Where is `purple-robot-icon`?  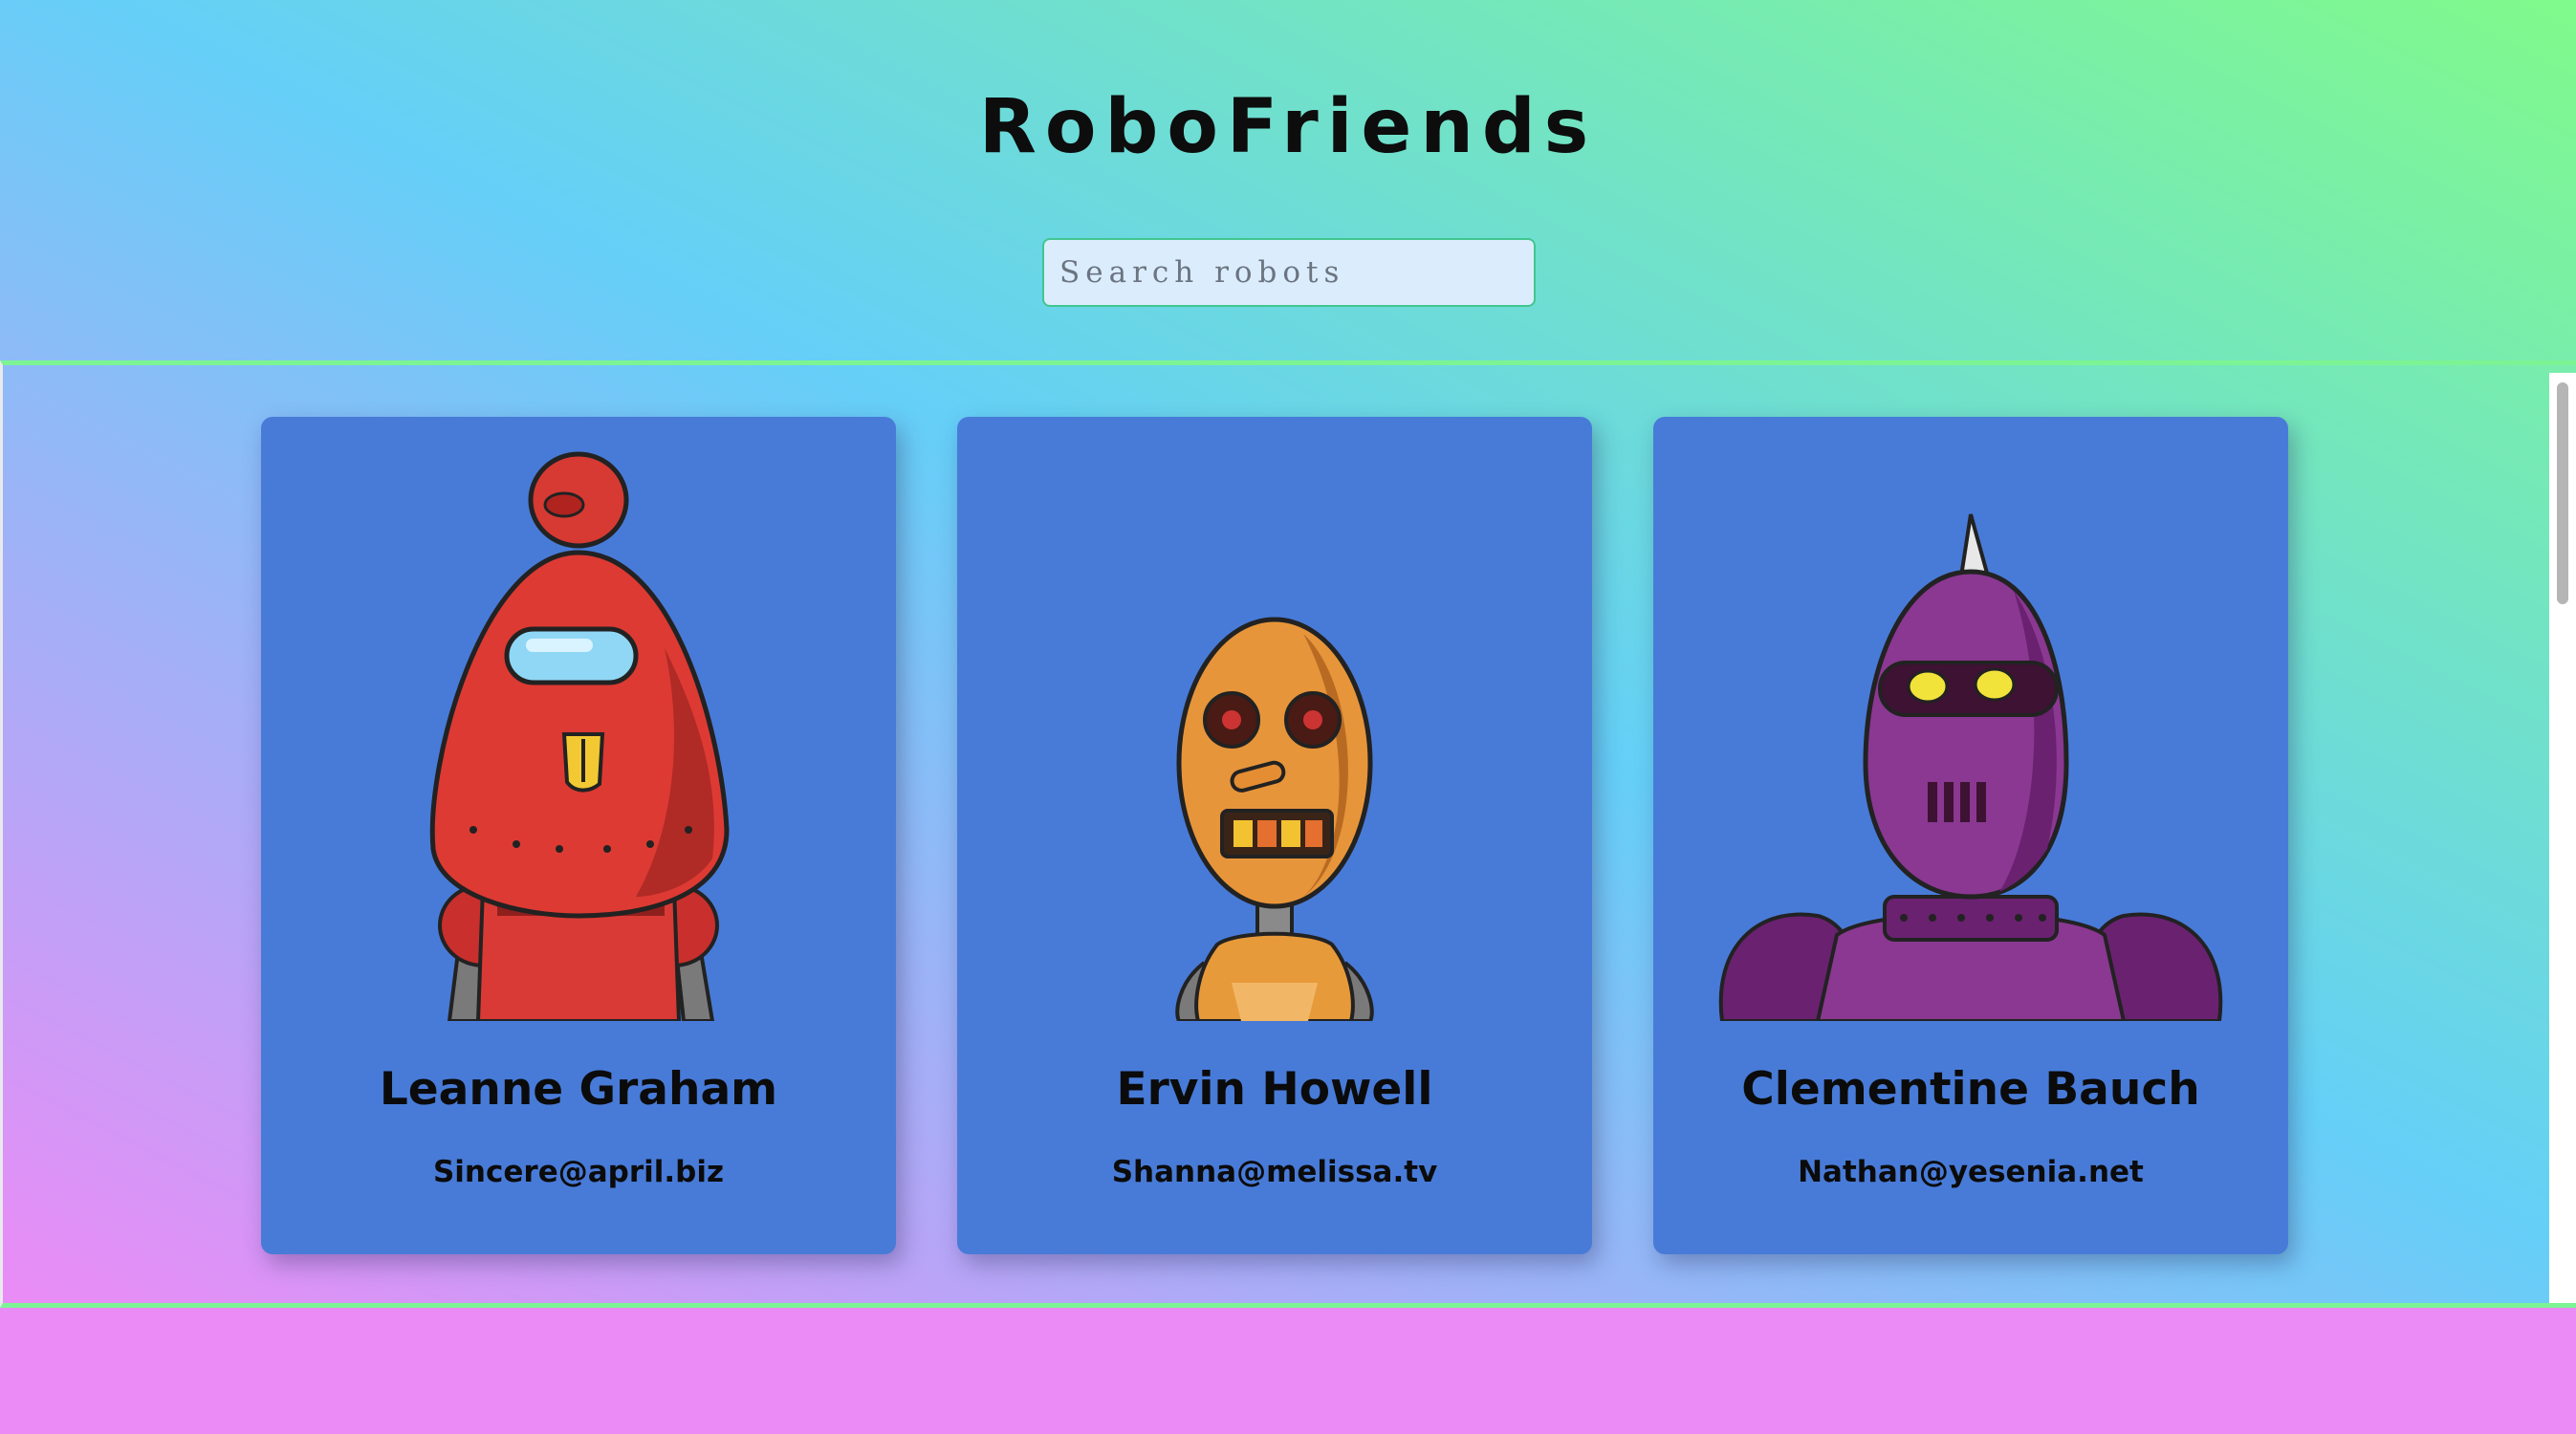
purple-robot-icon is located at coordinates (1970, 767).